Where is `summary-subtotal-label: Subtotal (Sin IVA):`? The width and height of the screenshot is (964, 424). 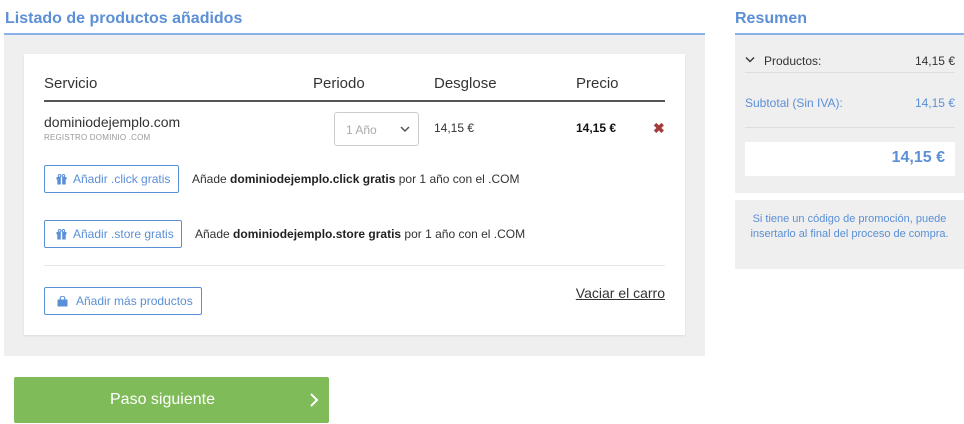 summary-subtotal-label: Subtotal (Sin IVA): is located at coordinates (794, 103).